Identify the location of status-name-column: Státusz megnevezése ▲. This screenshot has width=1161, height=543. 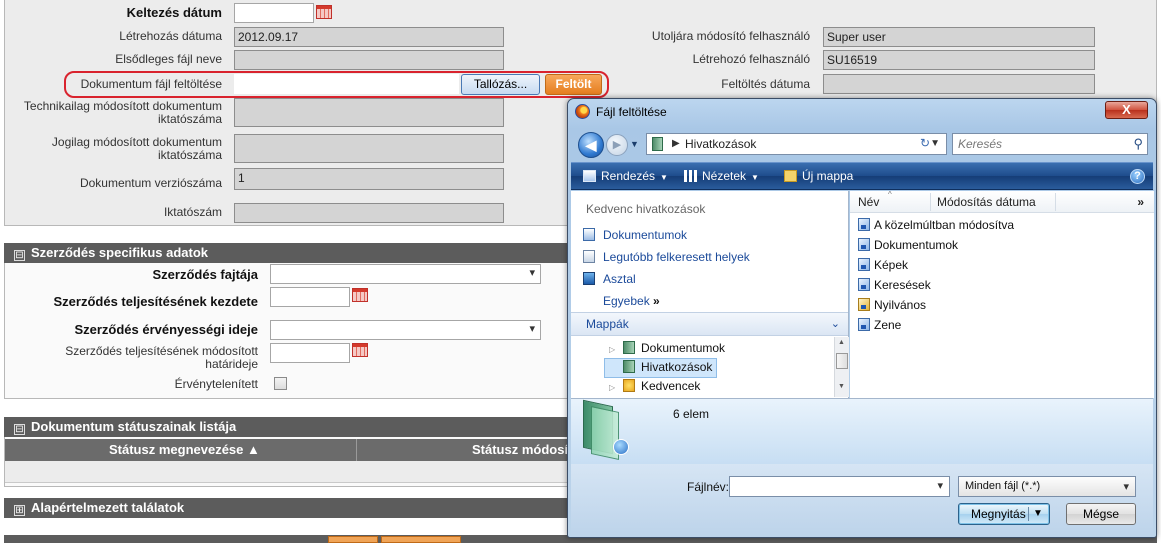
(184, 450).